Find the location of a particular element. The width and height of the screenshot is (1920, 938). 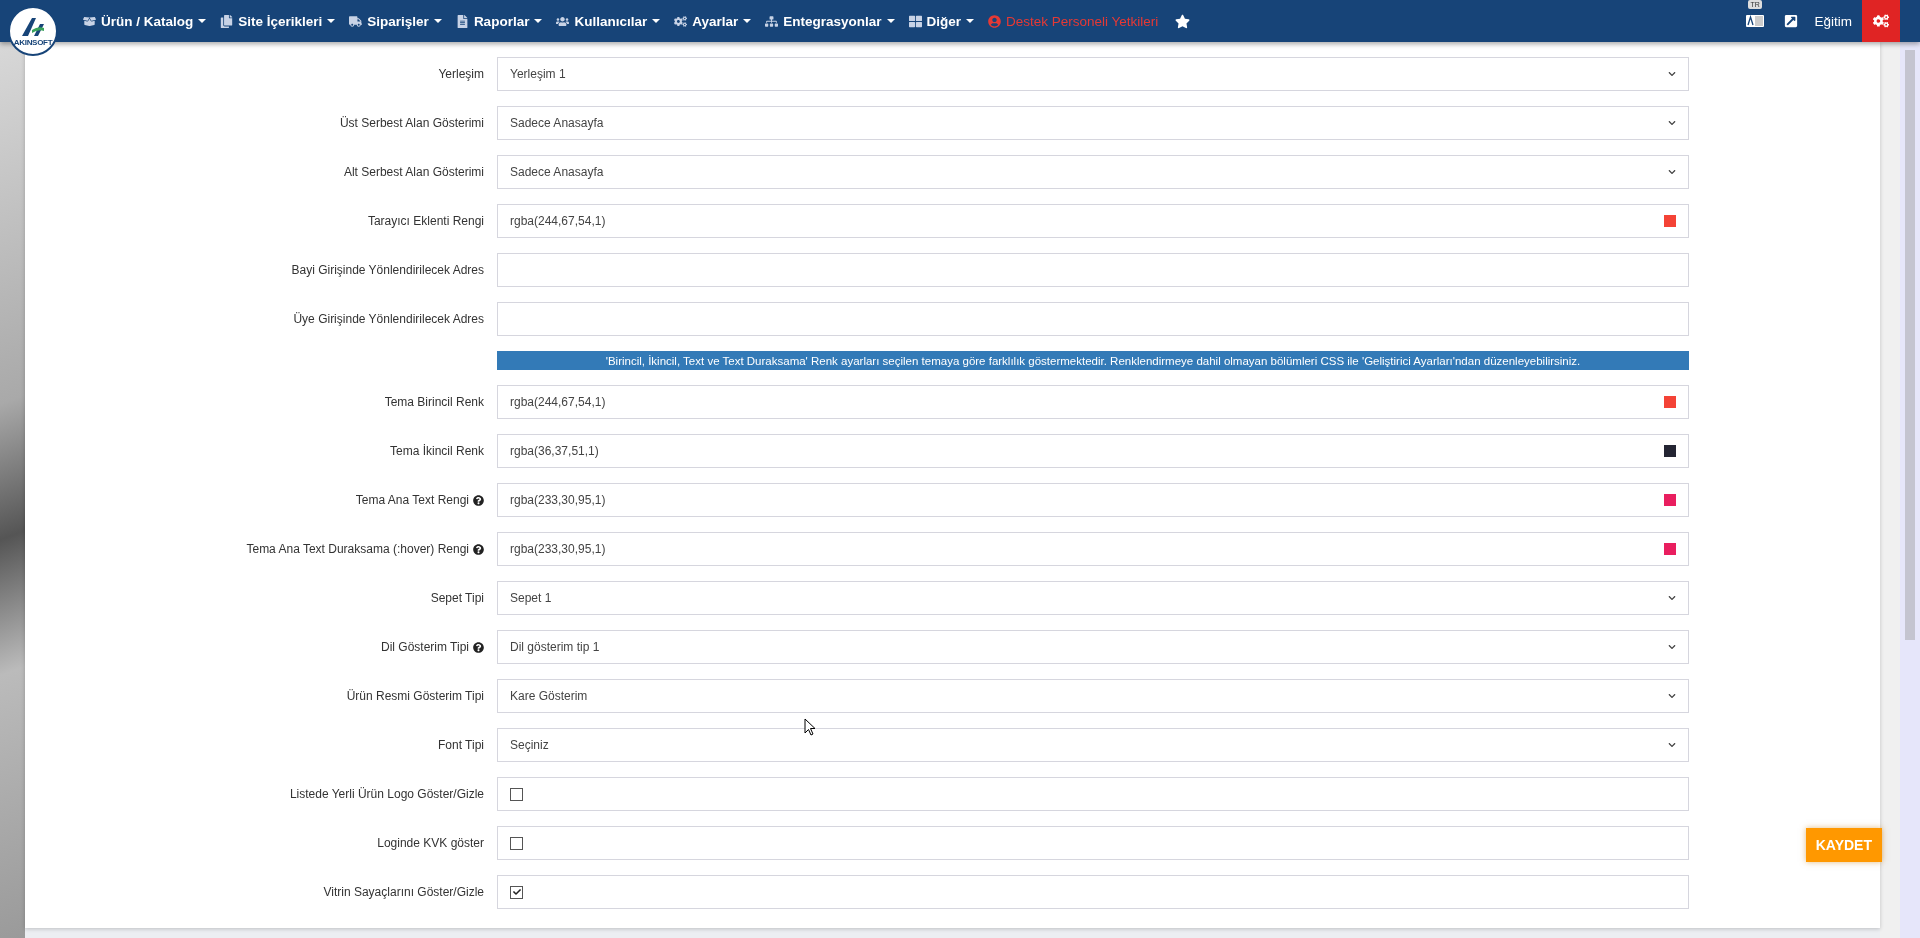

nav-menu-item: Raporlar is located at coordinates (499, 21).